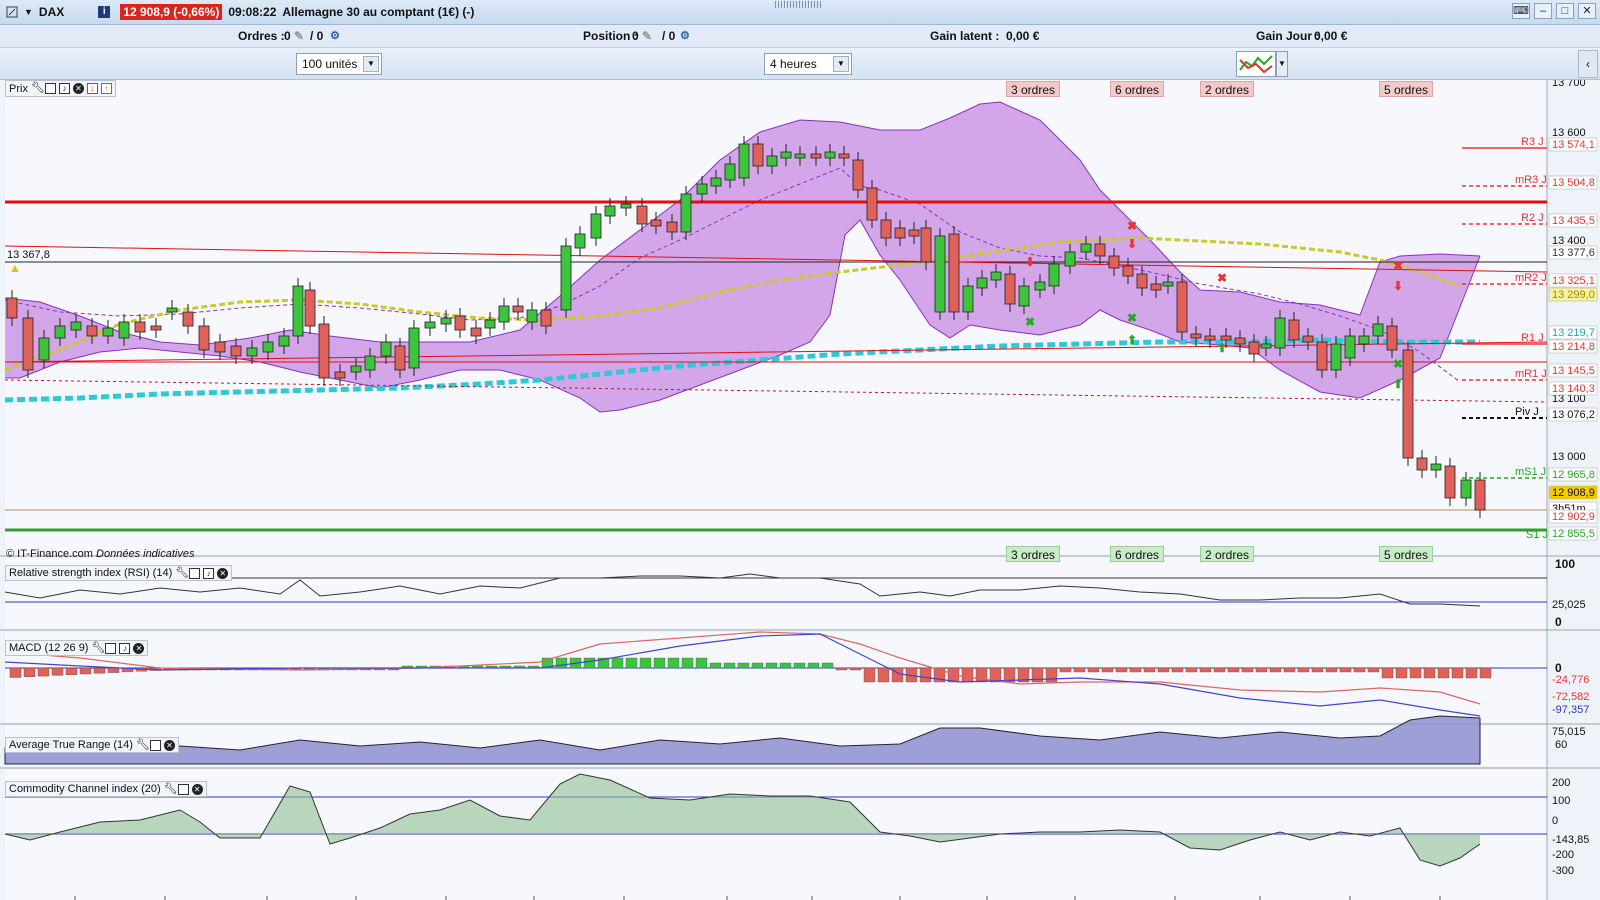  What do you see at coordinates (100, 554) in the screenshot?
I see `copyright-note: © IT-Finance.com Données indicatives` at bounding box center [100, 554].